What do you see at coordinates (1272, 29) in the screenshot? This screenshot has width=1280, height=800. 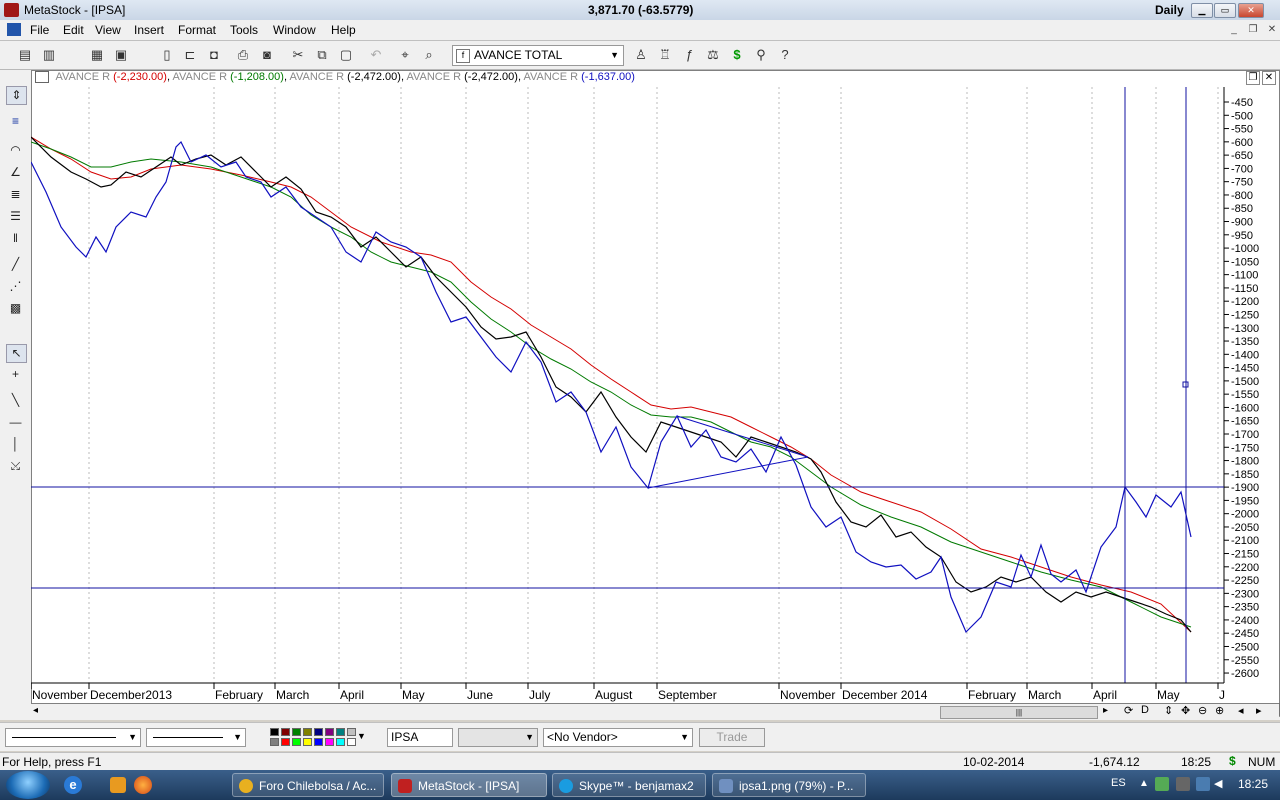 I see `mdi-close-icon: ✕` at bounding box center [1272, 29].